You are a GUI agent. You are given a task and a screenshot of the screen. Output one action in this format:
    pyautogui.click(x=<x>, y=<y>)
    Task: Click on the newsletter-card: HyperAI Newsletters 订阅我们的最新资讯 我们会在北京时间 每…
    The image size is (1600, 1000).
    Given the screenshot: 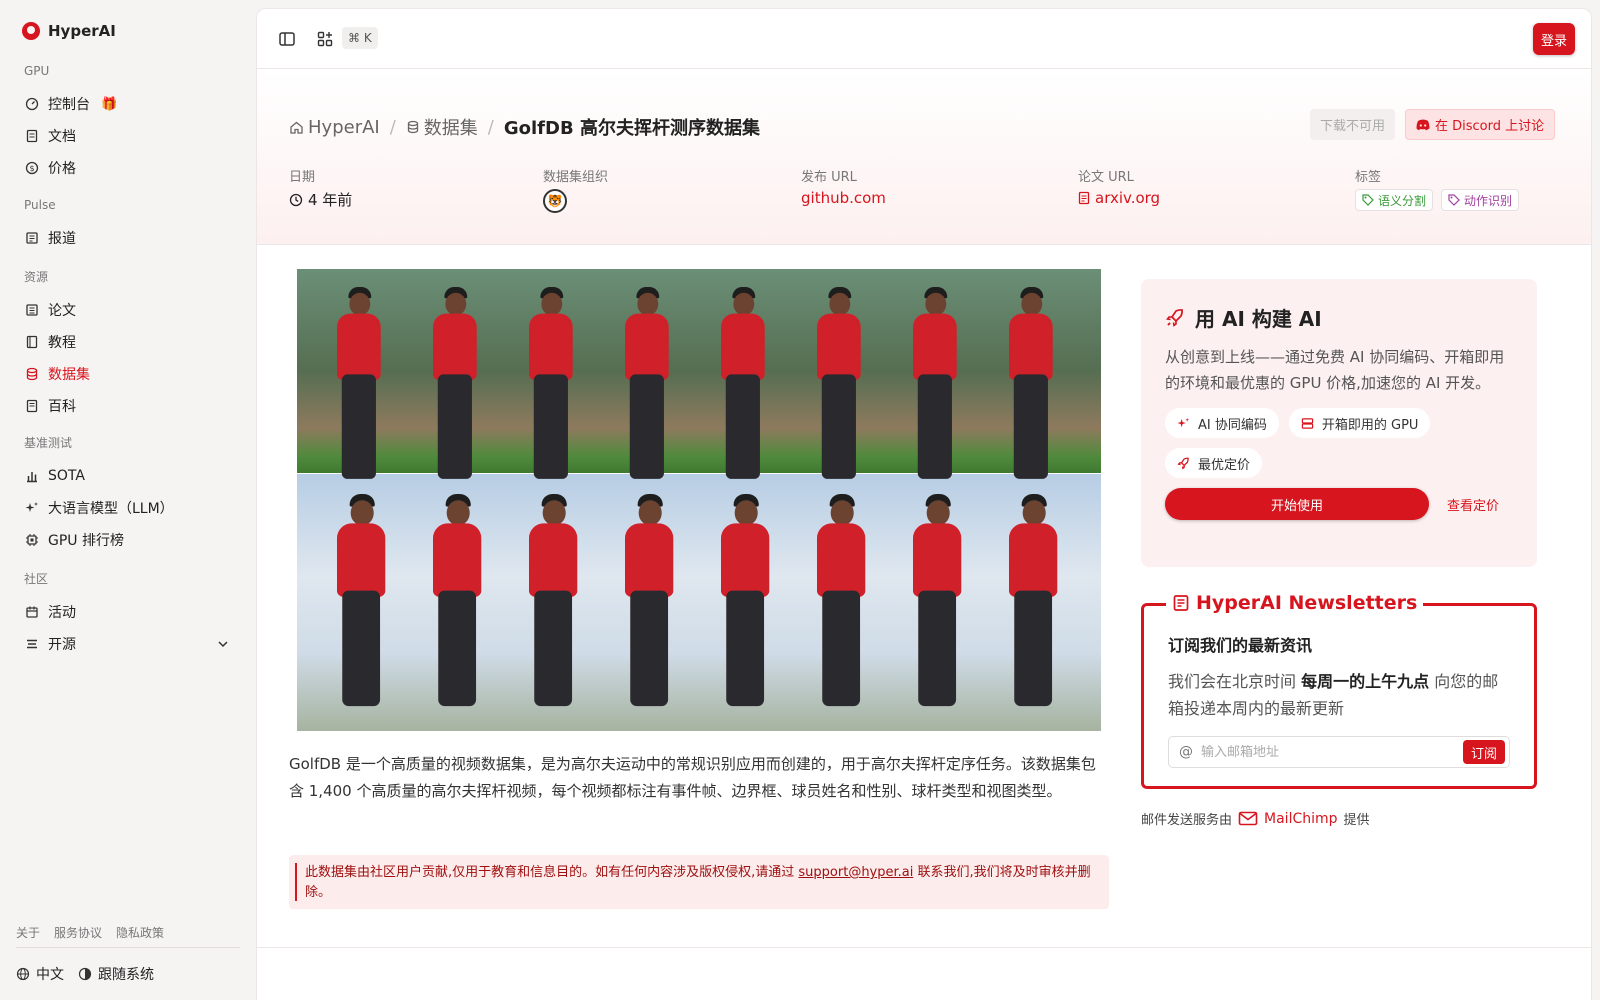 What is the action you would take?
    pyautogui.click(x=1339, y=690)
    